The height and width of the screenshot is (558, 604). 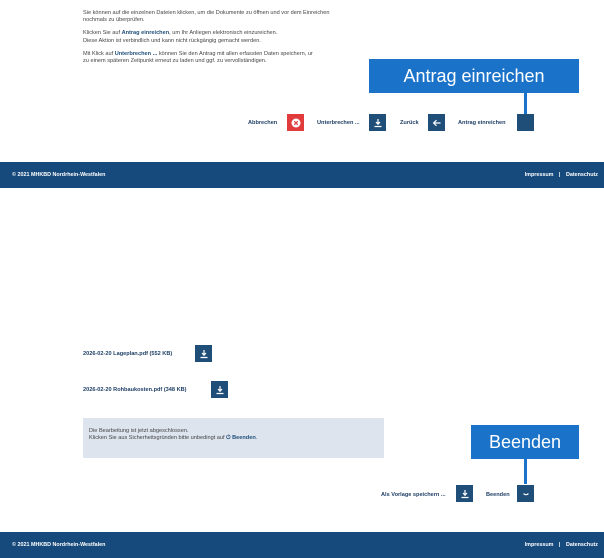 I want to click on als-vorlage-button, so click(x=464, y=493).